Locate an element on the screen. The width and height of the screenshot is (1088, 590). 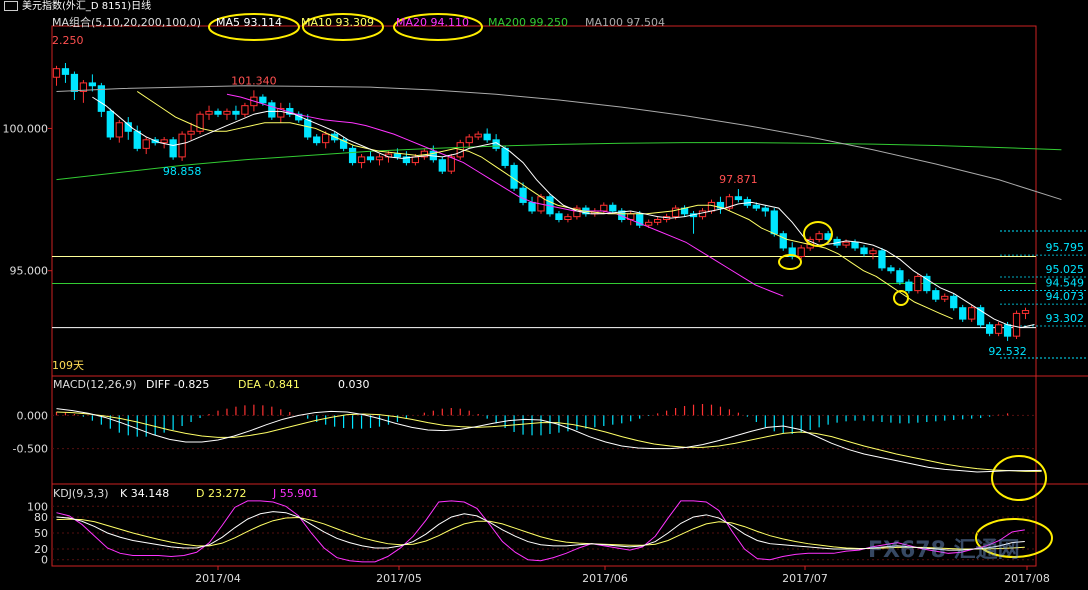
extreme-annotation: 101.340 is located at coordinates (254, 80).